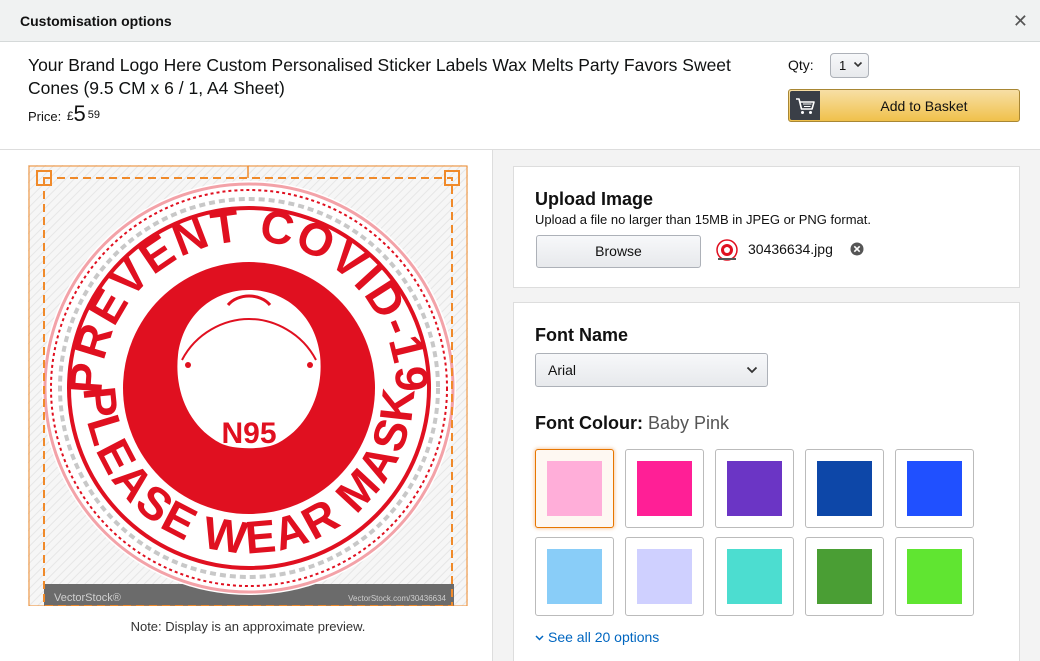 This screenshot has height=661, width=1040. Describe the element at coordinates (87, 598) in the screenshot. I see `watermark-left: VectorStock®` at that location.